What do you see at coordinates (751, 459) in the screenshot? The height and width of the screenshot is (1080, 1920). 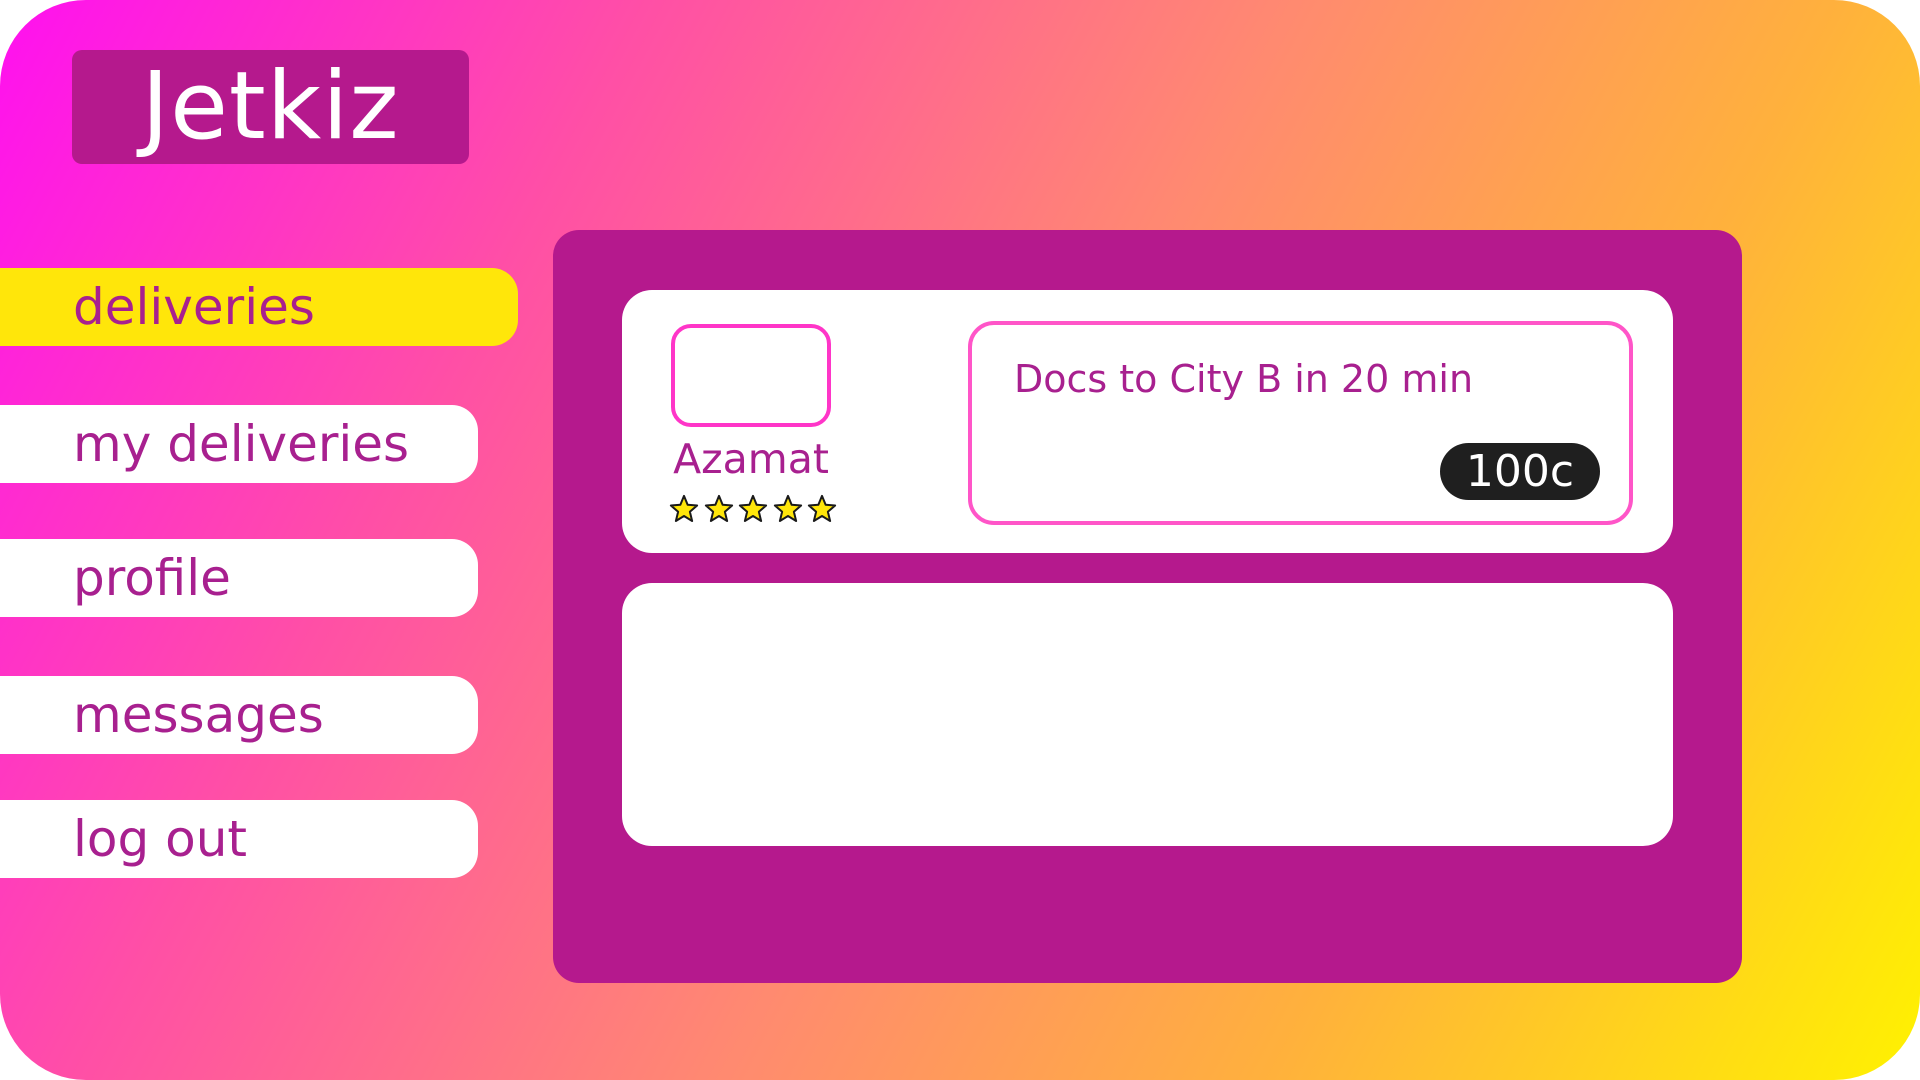 I see `user-name: Azamat` at bounding box center [751, 459].